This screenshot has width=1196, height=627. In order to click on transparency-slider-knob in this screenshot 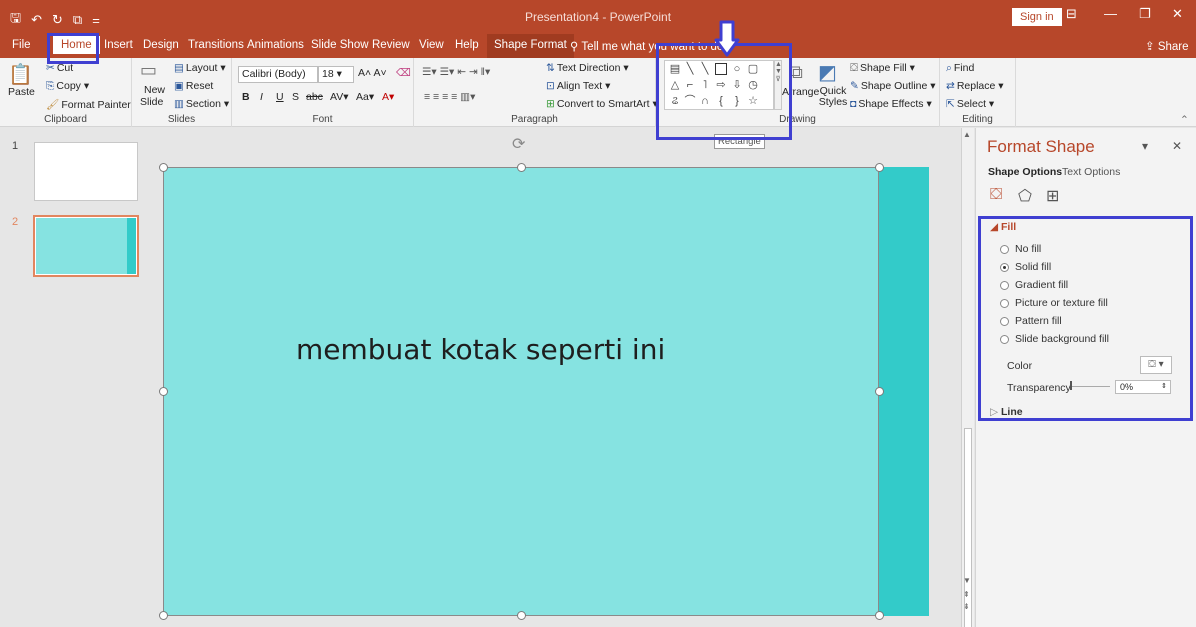, I will do `click(1071, 385)`.